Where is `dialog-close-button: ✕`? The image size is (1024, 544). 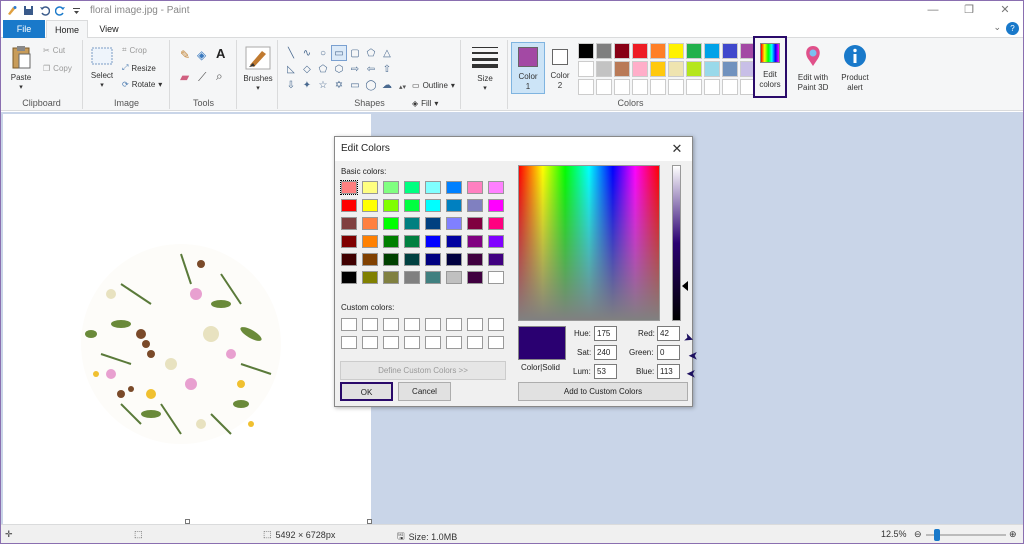 dialog-close-button: ✕ is located at coordinates (677, 149).